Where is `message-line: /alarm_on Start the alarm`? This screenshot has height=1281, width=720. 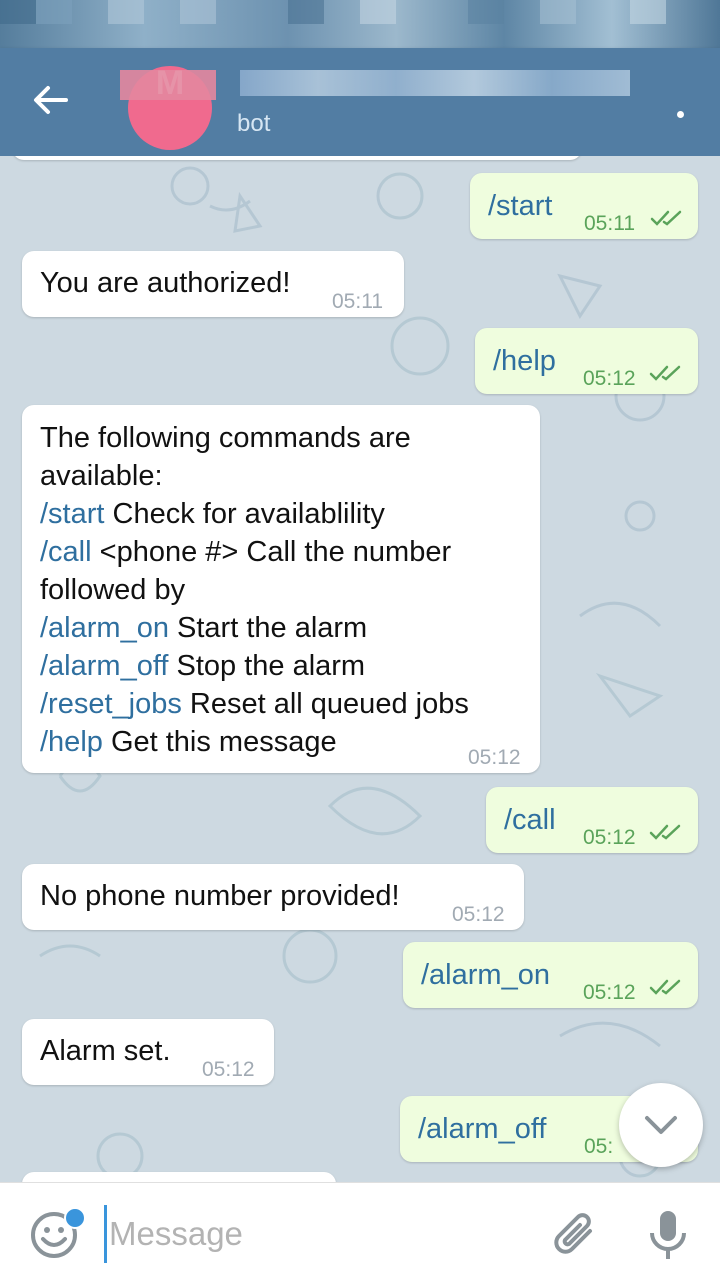 message-line: /alarm_on Start the alarm is located at coordinates (290, 628).